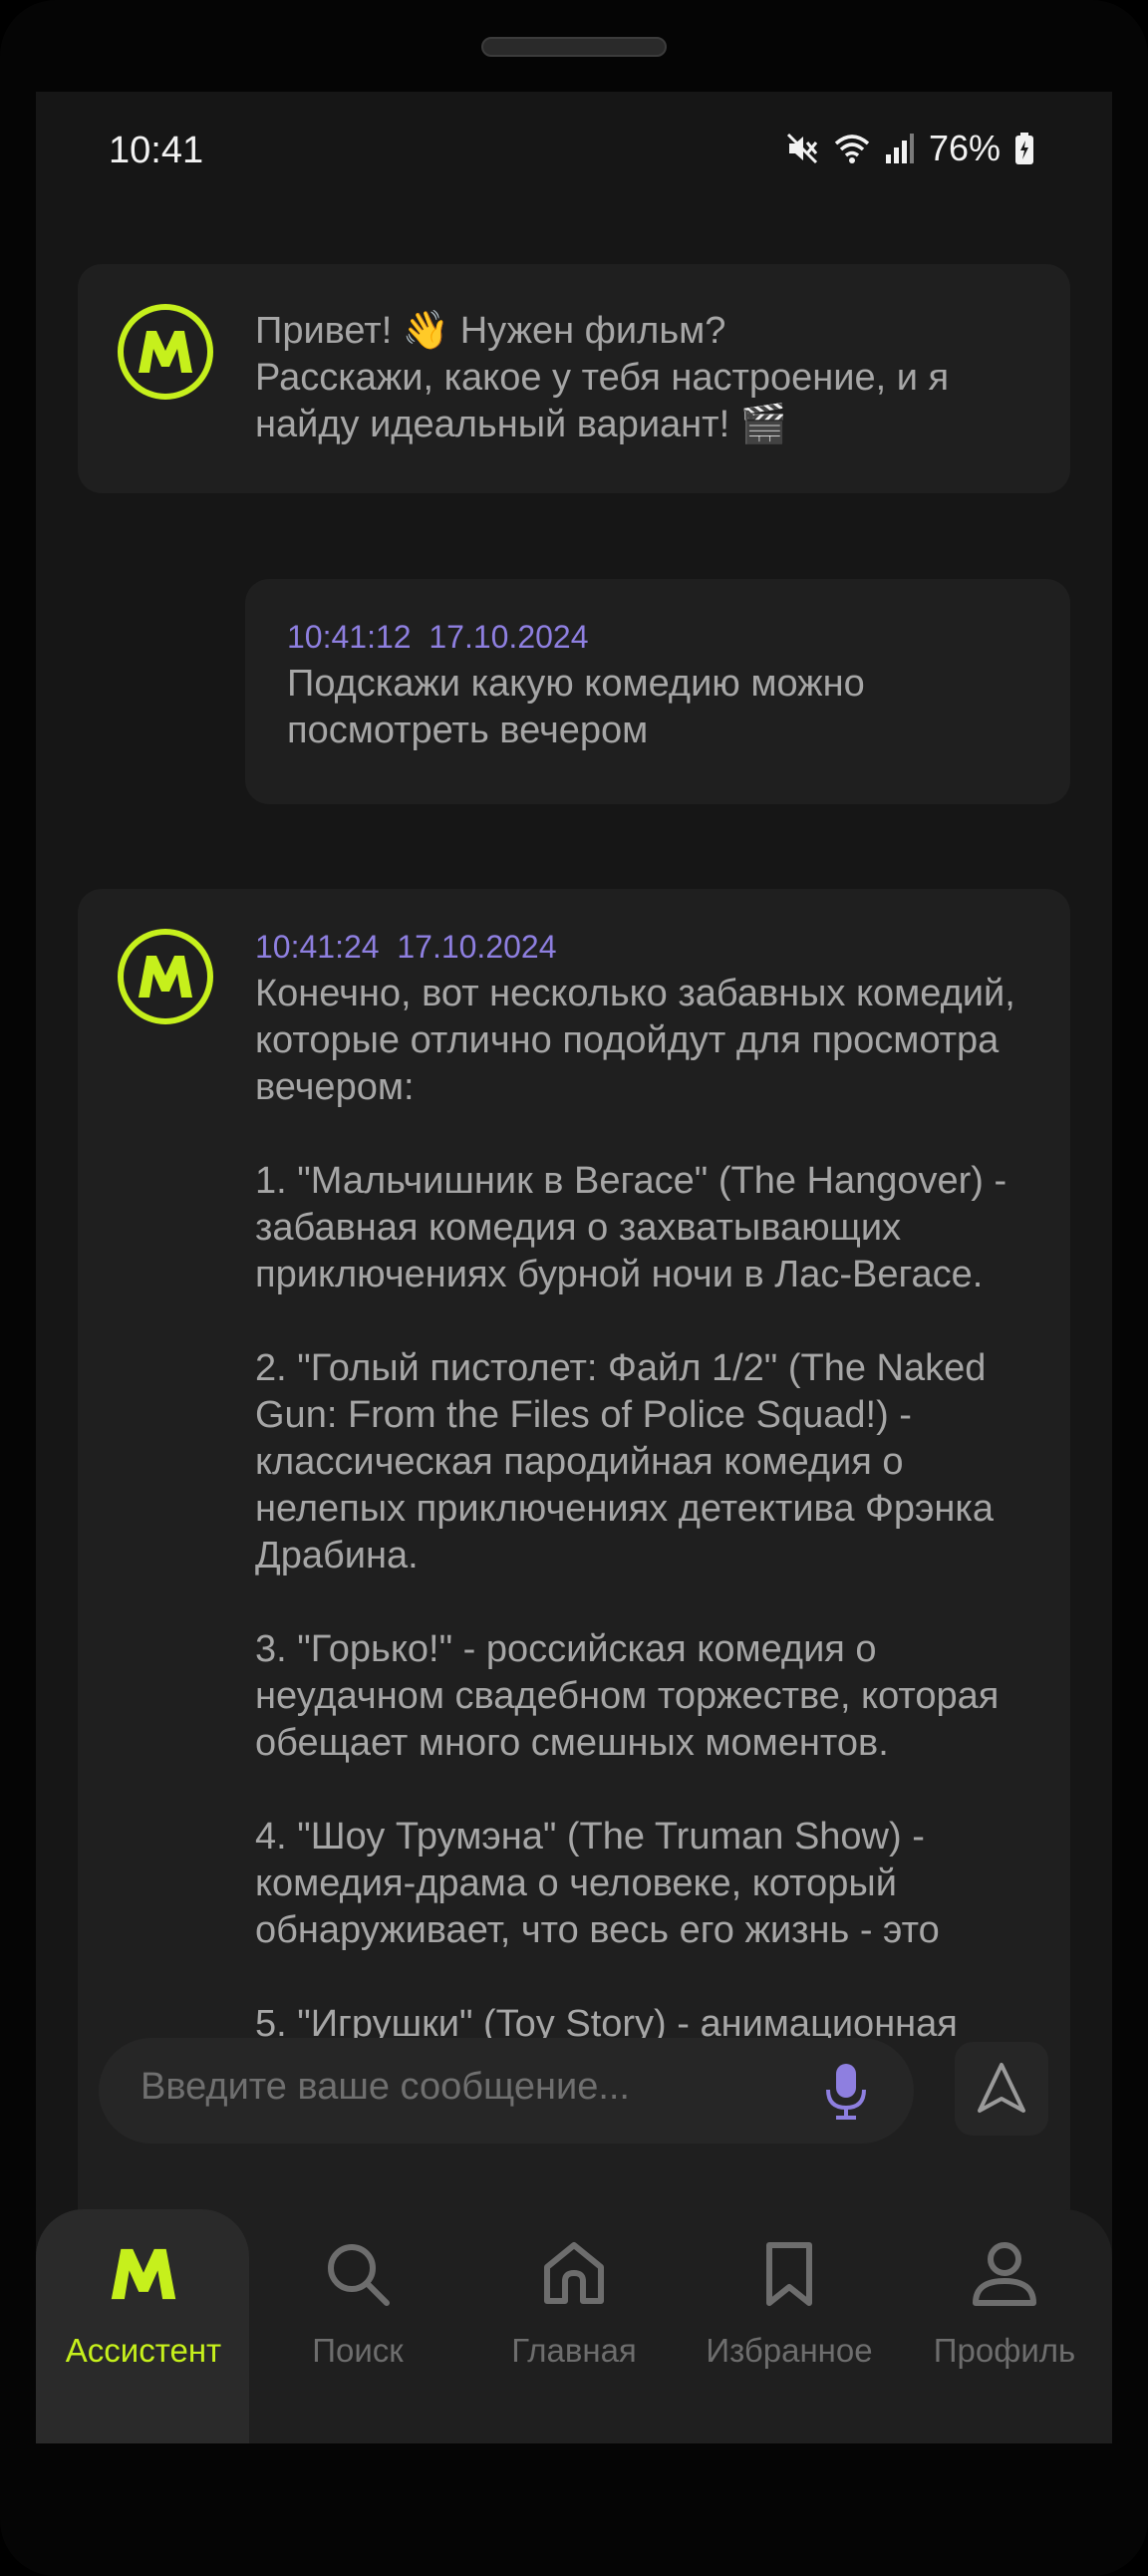  Describe the element at coordinates (358, 2350) in the screenshot. I see `nav-label: Поиск` at that location.